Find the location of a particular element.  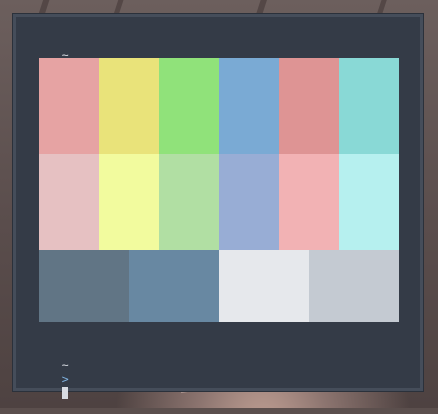

prompt-tilde: ~ is located at coordinates (65, 365).